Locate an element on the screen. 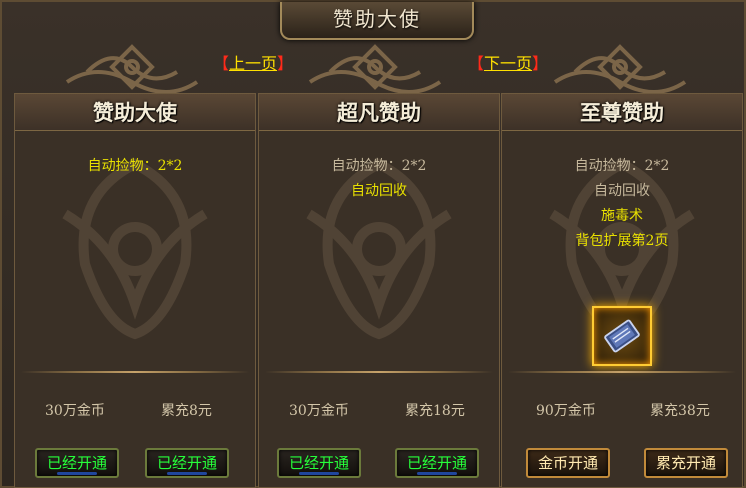  recharge-activate-button: 累充开通 is located at coordinates (686, 463).